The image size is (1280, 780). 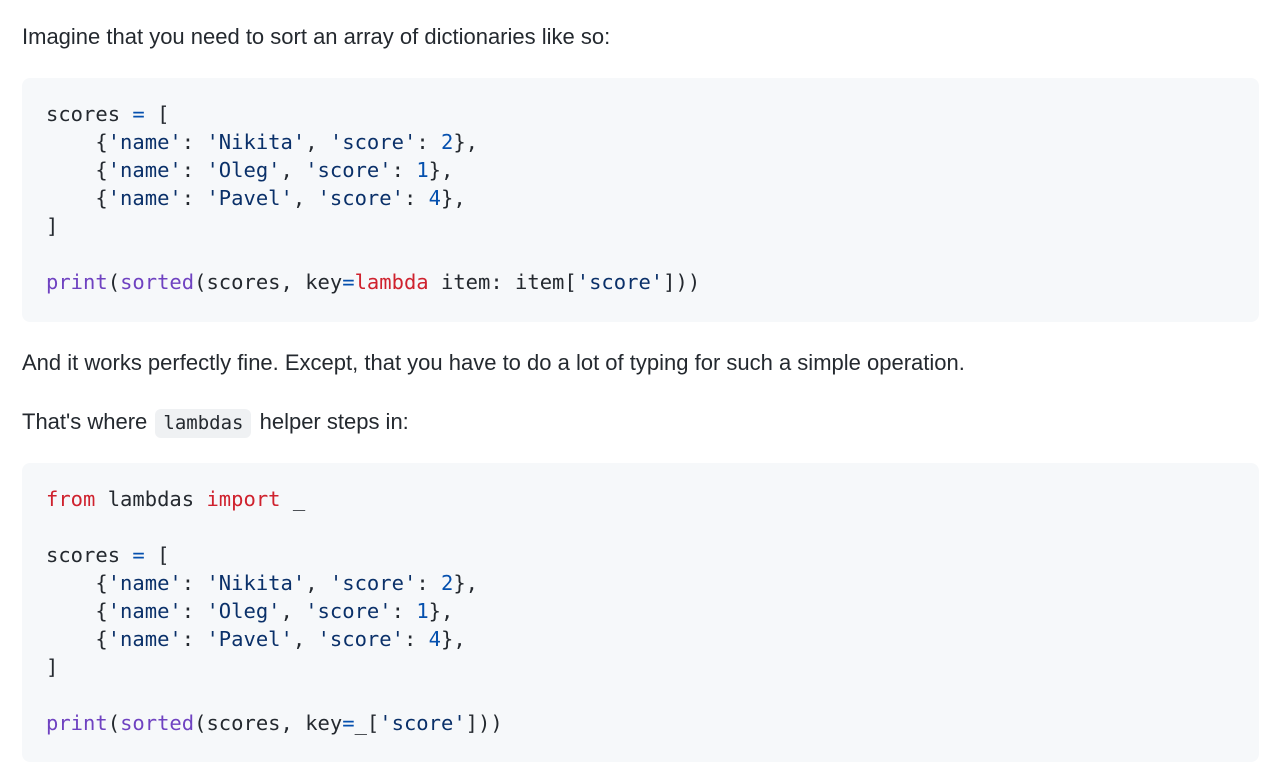 I want to click on keyword-token: lambda, so click(x=391, y=282).